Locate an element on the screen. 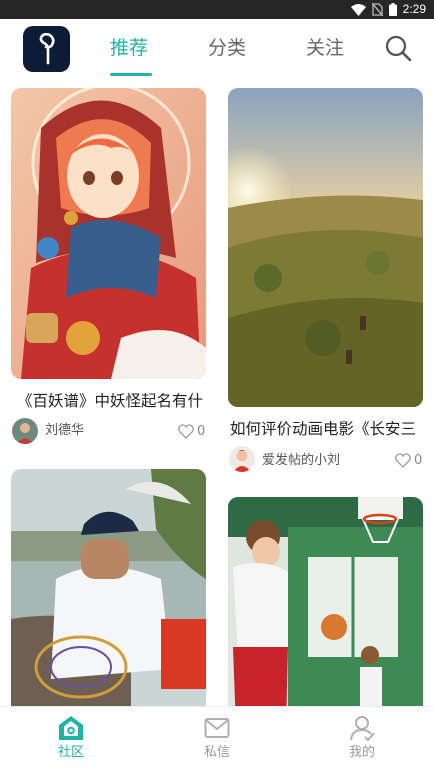  post-image-fishing-man is located at coordinates (108, 587).